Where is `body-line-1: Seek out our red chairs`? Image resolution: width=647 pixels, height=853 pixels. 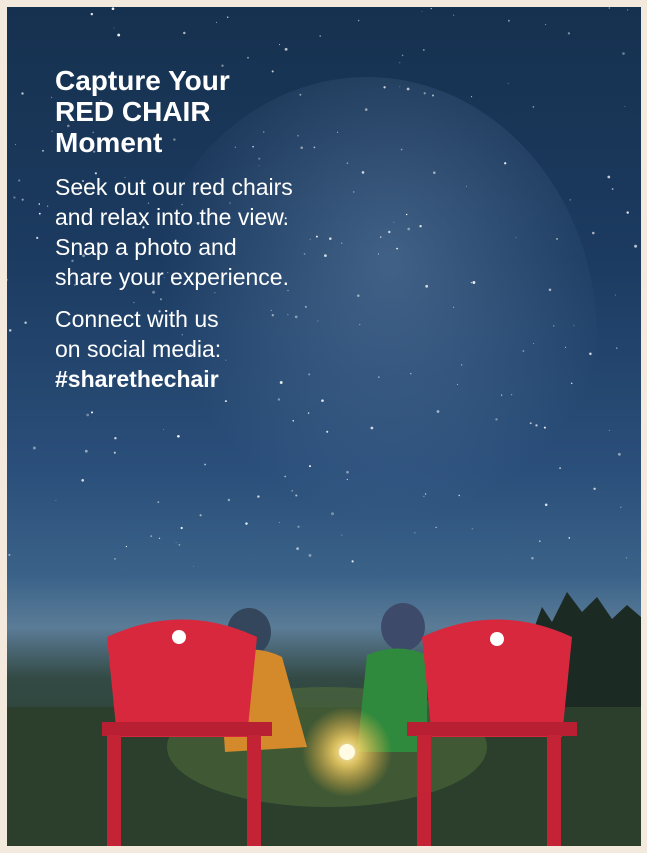
body-line-1: Seek out our red chairs is located at coordinates (174, 187).